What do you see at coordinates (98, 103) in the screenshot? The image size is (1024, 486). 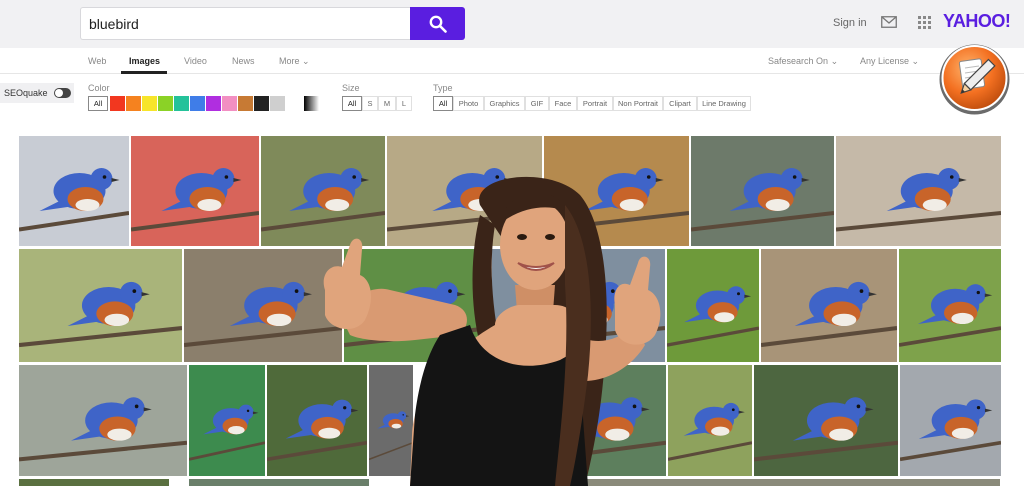 I see `color-all-option: All` at bounding box center [98, 103].